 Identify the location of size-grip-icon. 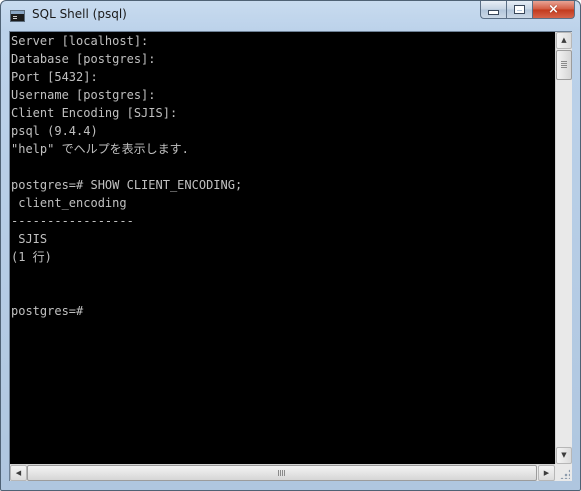
(565, 474).